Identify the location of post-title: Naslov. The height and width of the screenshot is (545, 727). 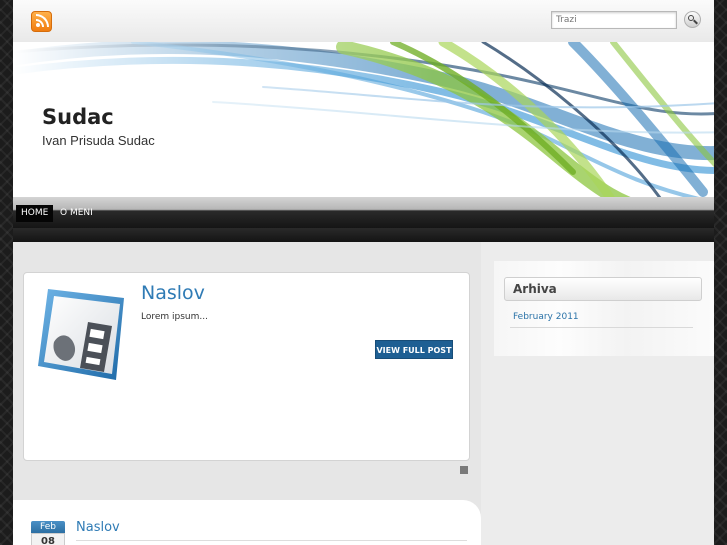
(98, 527).